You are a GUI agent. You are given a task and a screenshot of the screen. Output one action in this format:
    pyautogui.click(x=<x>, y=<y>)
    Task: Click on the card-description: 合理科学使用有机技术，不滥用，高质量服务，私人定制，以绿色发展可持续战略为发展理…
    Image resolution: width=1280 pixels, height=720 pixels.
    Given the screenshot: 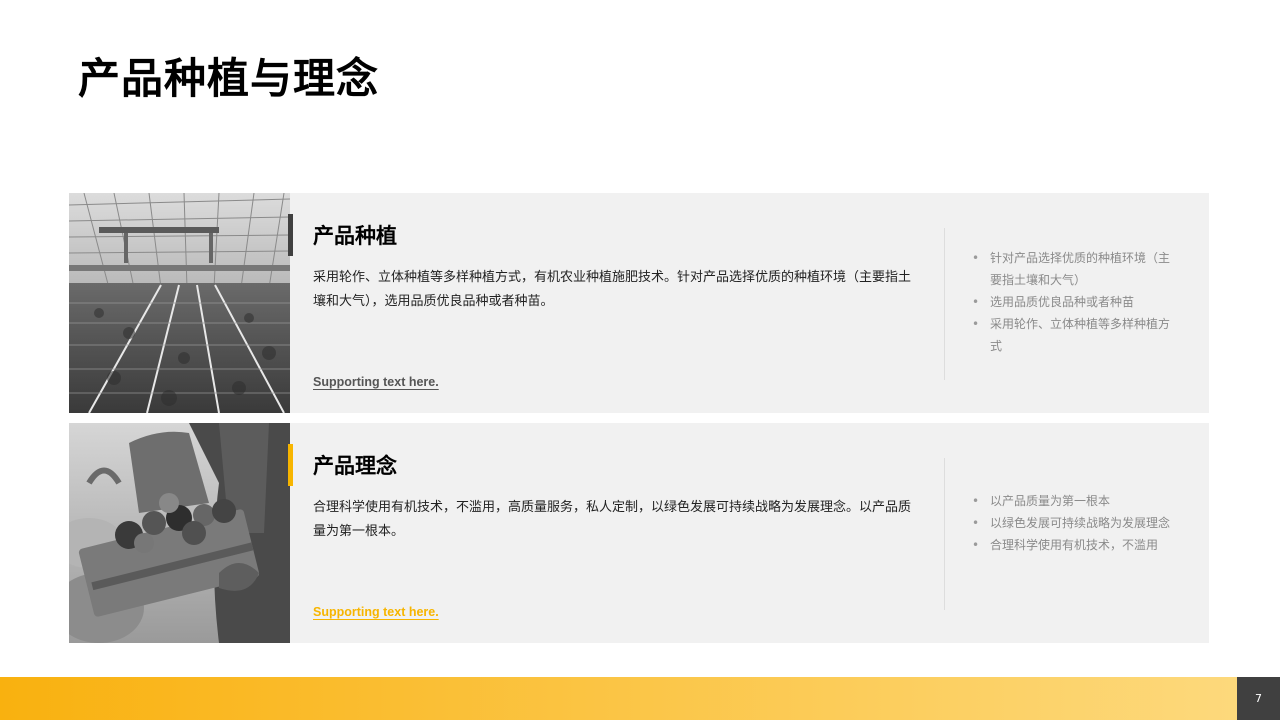 What is the action you would take?
    pyautogui.click(x=612, y=519)
    